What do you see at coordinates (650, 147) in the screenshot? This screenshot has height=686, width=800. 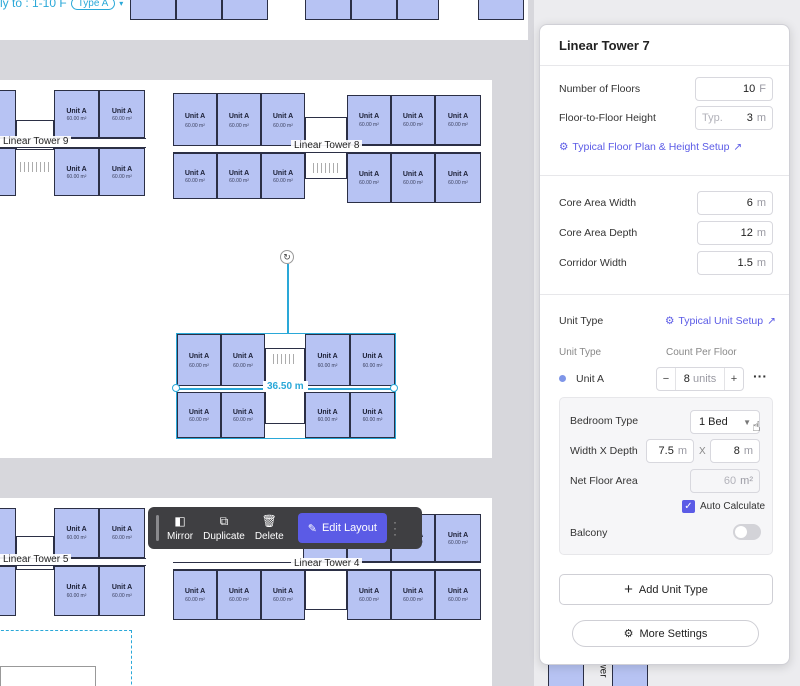 I see `typical-floor-link: ⚙ Typical Floor Plan & Height Setup ↗` at bounding box center [650, 147].